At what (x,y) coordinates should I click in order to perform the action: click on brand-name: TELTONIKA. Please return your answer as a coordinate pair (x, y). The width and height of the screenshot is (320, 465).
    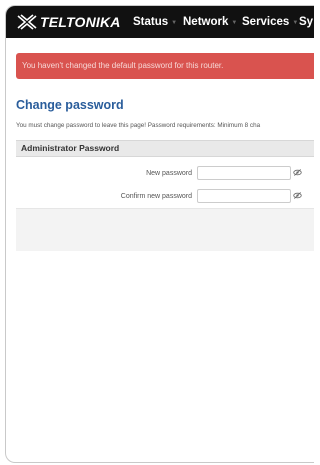
    Looking at the image, I should click on (80, 22).